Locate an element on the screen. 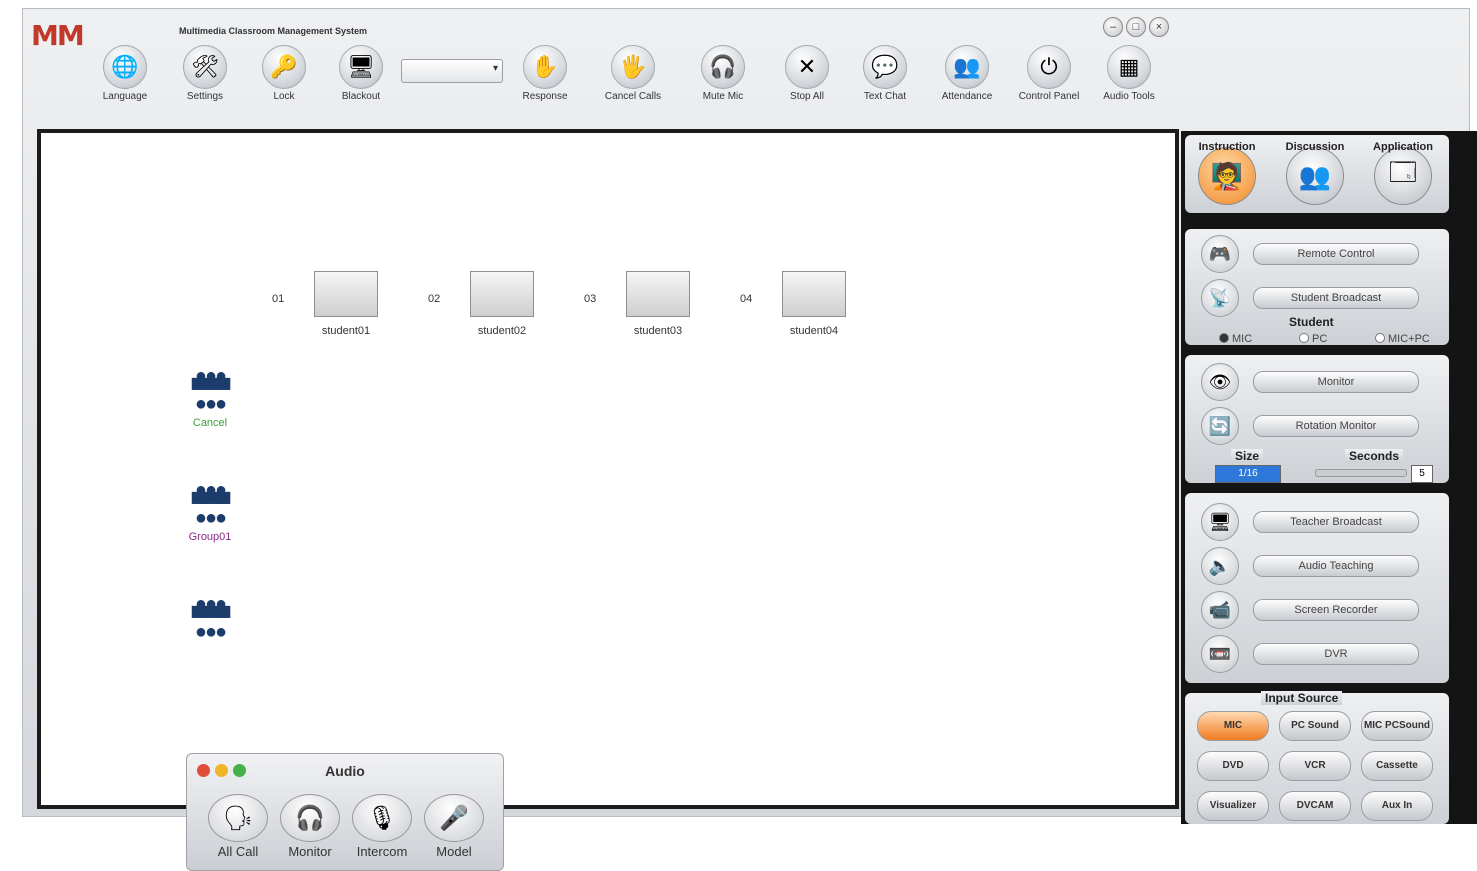 The image size is (1477, 871). audio-title: Audio is located at coordinates (345, 771).